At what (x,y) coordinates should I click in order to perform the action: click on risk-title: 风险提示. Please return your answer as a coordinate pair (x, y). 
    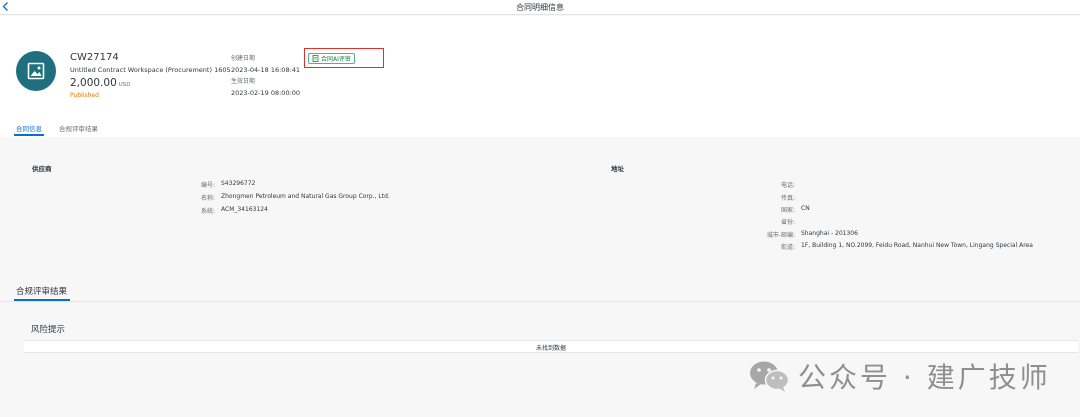
    Looking at the image, I should click on (48, 330).